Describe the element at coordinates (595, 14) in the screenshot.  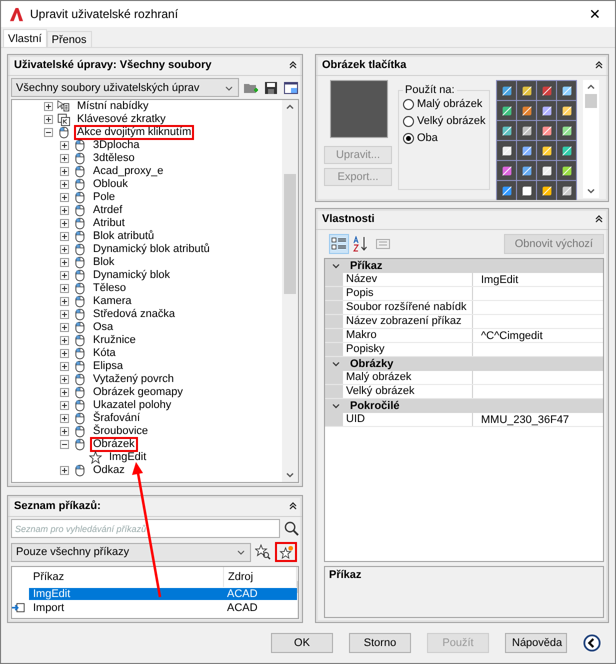
I see `close-button: ✕` at that location.